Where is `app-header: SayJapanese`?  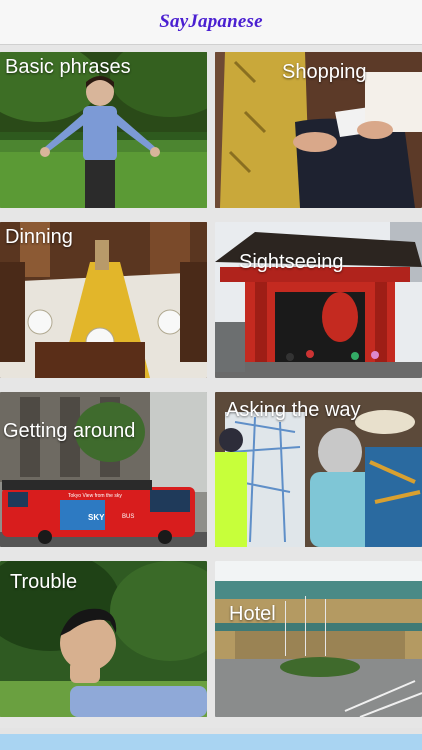
app-header: SayJapanese is located at coordinates (211, 22).